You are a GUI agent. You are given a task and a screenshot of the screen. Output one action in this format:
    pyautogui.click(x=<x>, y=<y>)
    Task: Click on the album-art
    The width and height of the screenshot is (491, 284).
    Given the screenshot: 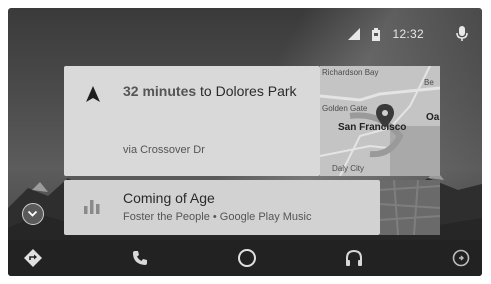 What is the action you would take?
    pyautogui.click(x=410, y=207)
    